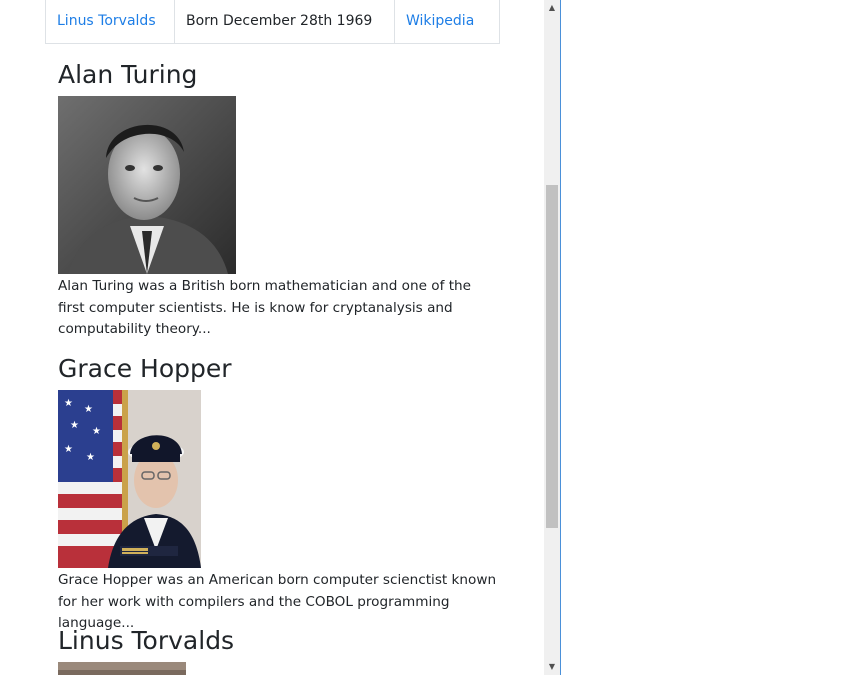  Describe the element at coordinates (552, 667) in the screenshot. I see `scroll-down-icon: ▼` at that location.